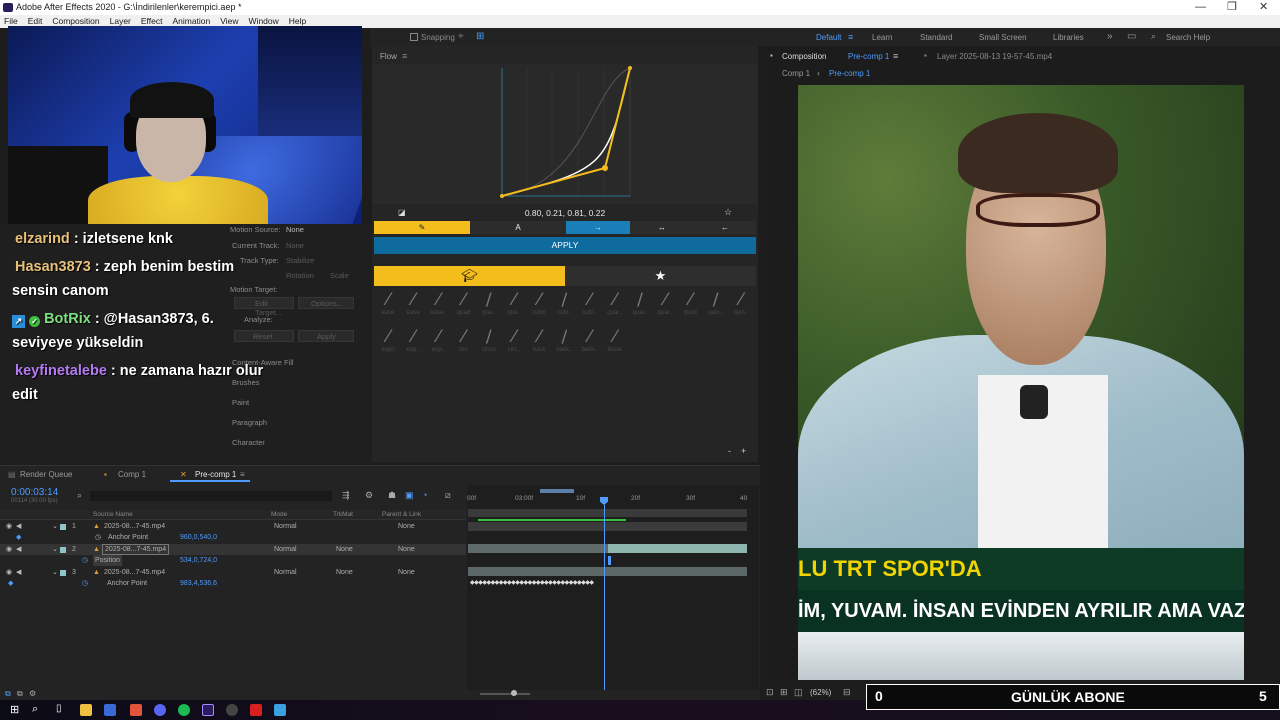 This screenshot has height=720, width=1280. I want to click on layer-2-bar-right, so click(677, 548).